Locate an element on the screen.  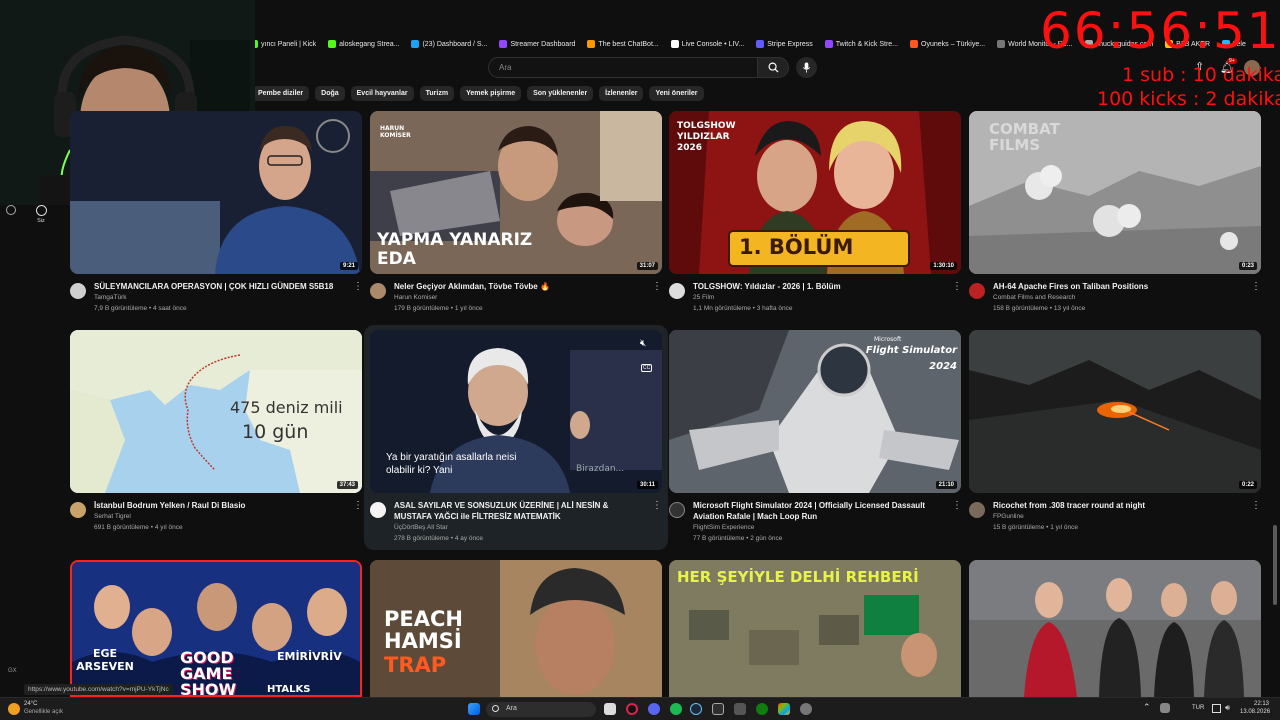
video-title: İstanbul Bodrum Yelken / Raul Di Blasio is located at coordinates (219, 505).